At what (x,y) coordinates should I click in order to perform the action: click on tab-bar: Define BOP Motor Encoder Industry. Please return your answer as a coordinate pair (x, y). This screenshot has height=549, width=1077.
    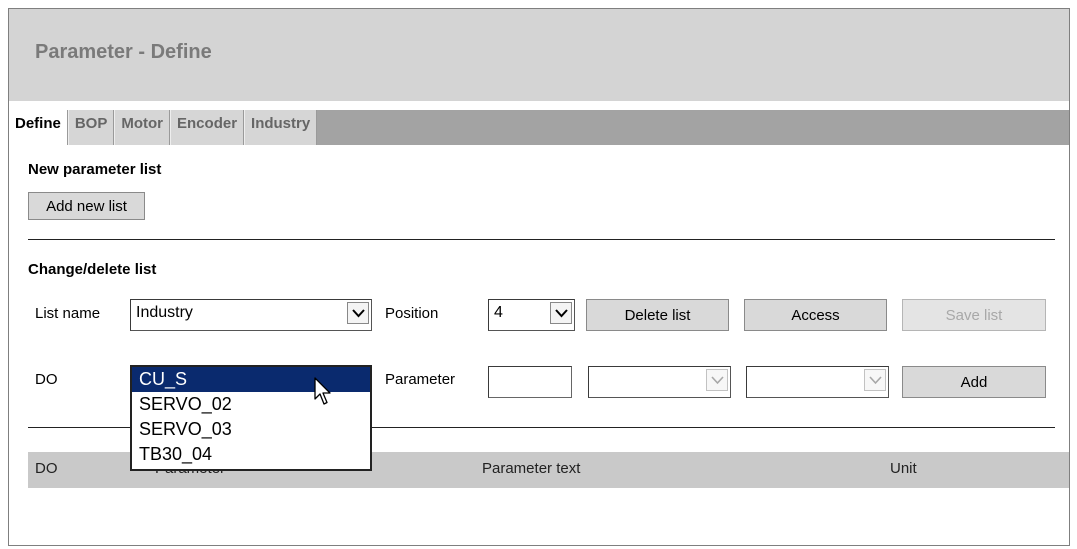
    Looking at the image, I should click on (163, 127).